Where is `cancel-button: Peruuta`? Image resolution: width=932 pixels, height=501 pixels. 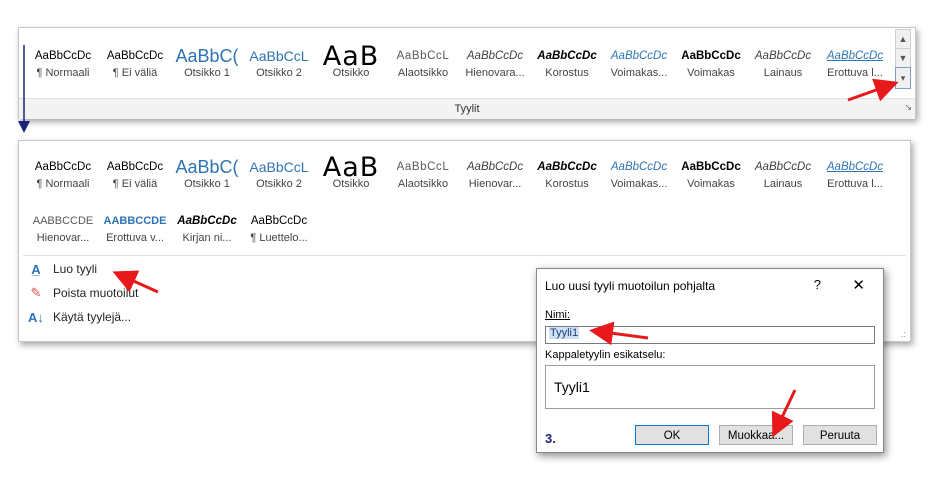 cancel-button: Peruuta is located at coordinates (840, 435).